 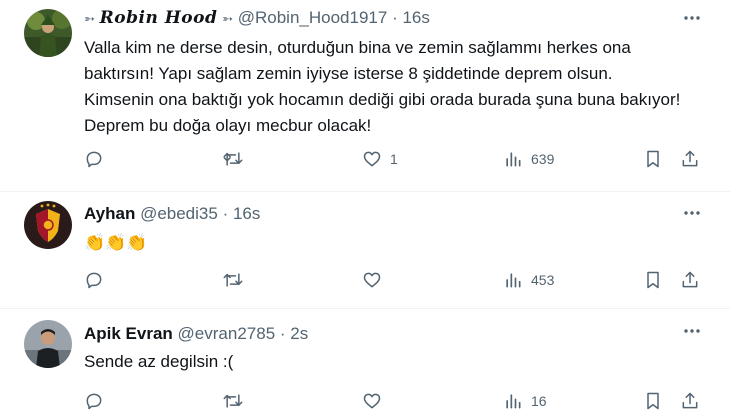 What do you see at coordinates (528, 280) in the screenshot?
I see `views-button: 453` at bounding box center [528, 280].